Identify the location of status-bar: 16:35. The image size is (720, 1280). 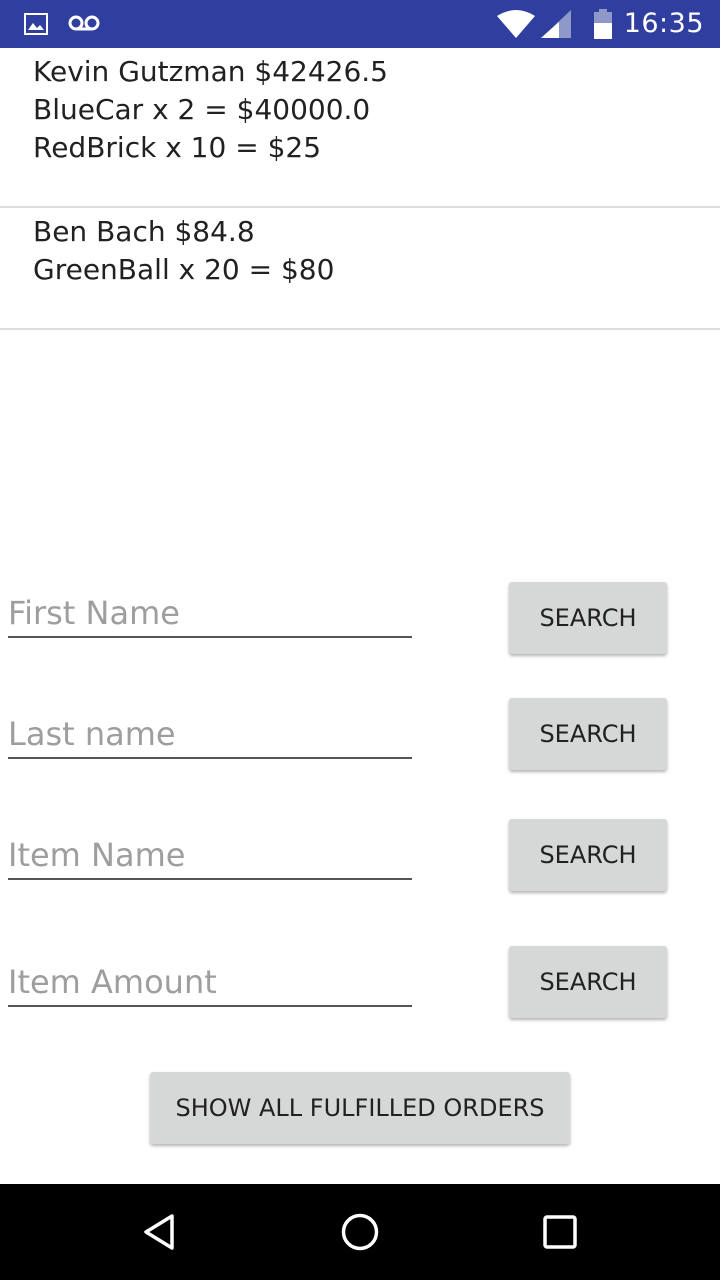
(360, 24).